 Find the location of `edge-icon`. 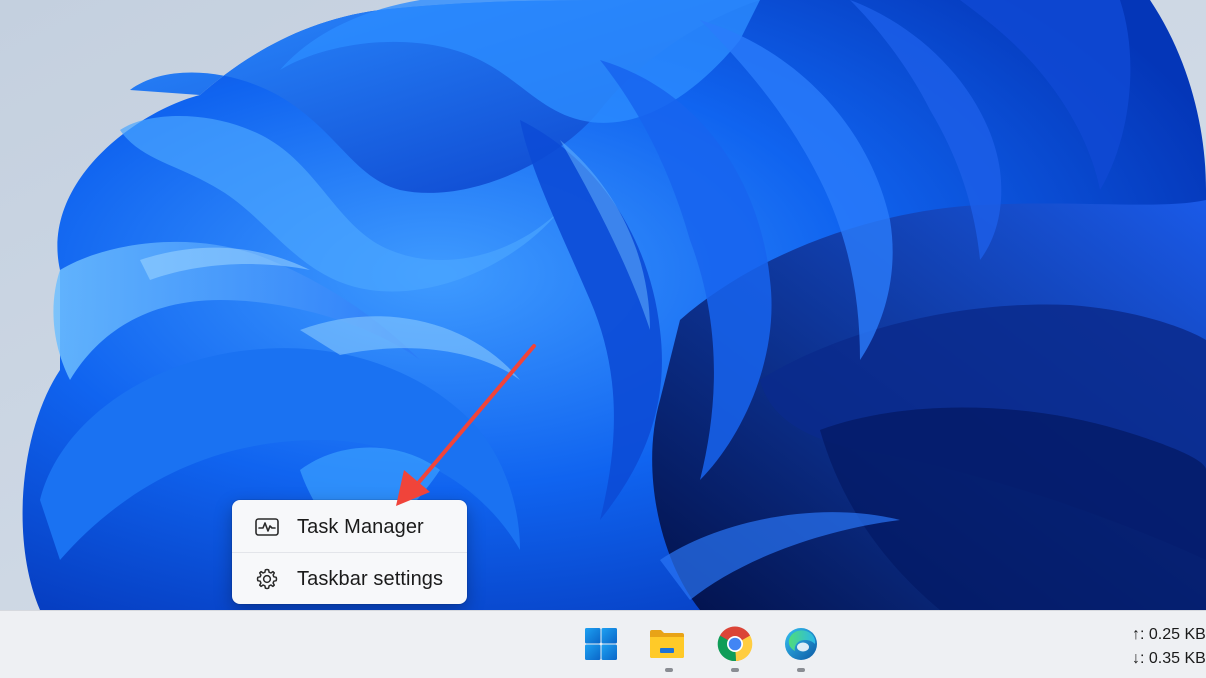

edge-icon is located at coordinates (801, 644).